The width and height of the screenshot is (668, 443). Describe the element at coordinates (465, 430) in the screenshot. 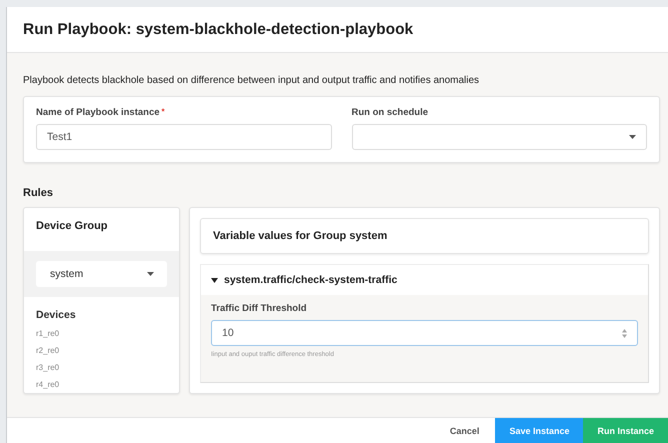

I see `cancel-button: Cancel` at that location.